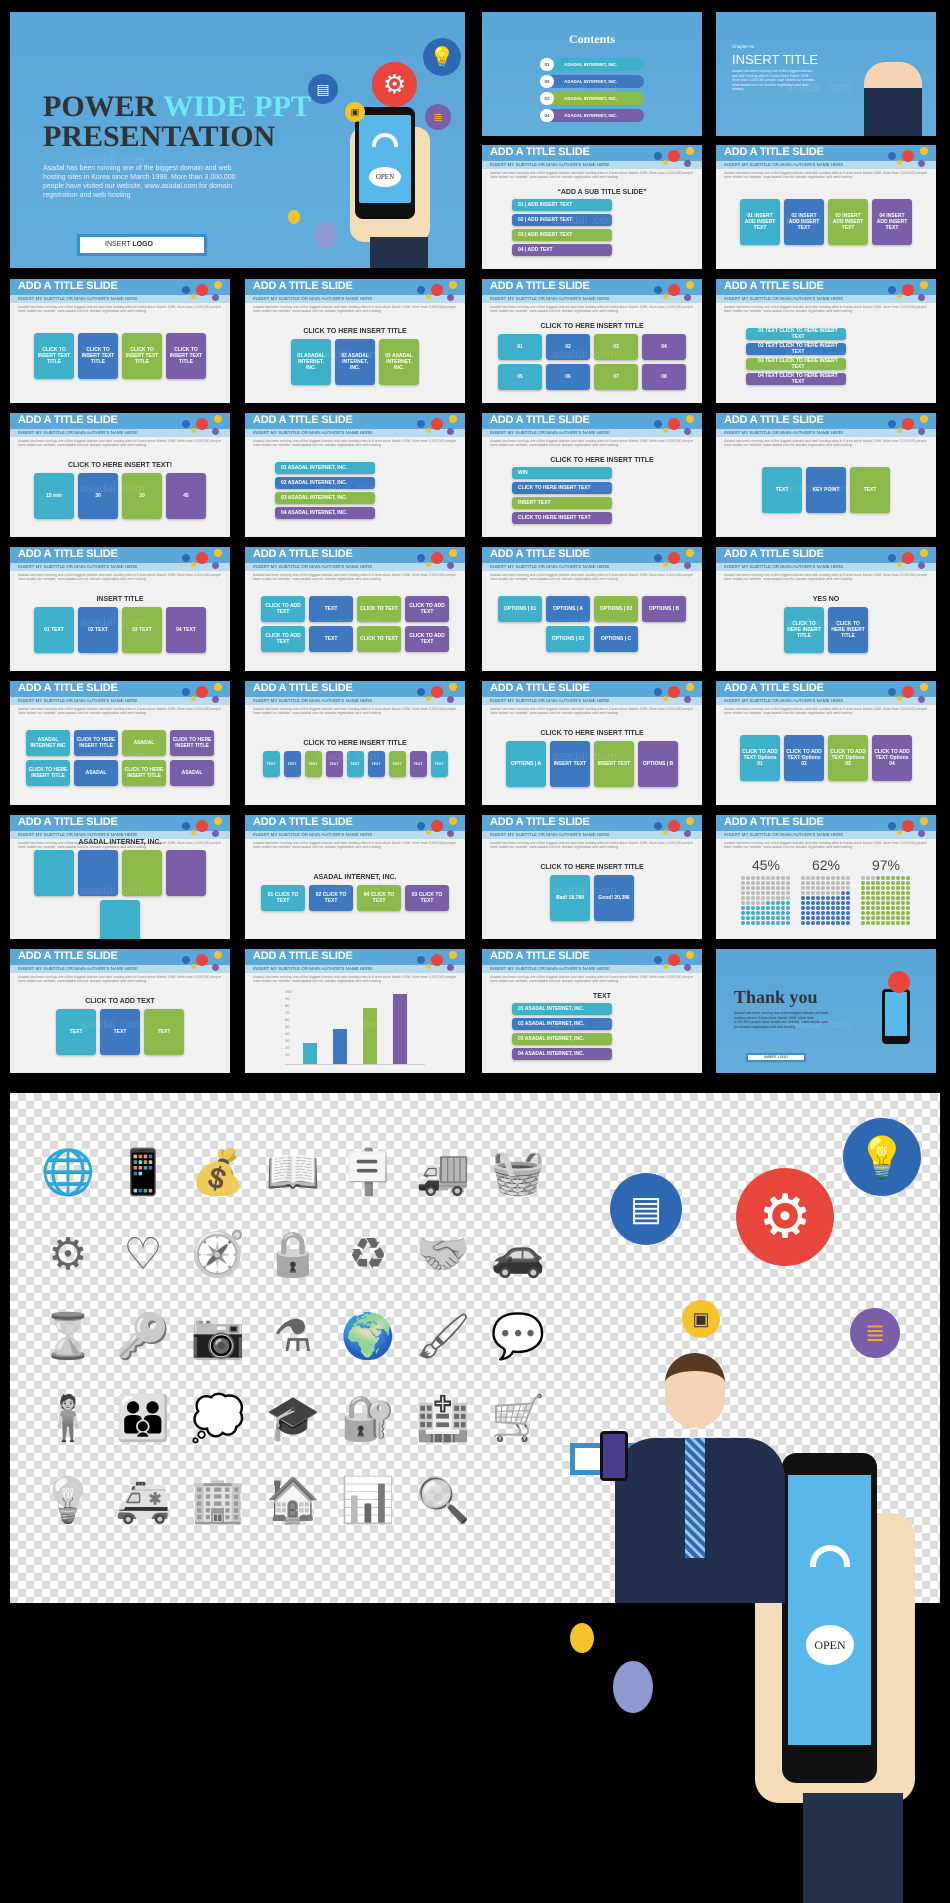  I want to click on content-item: 04 CLICK TO TEXT, so click(379, 897).